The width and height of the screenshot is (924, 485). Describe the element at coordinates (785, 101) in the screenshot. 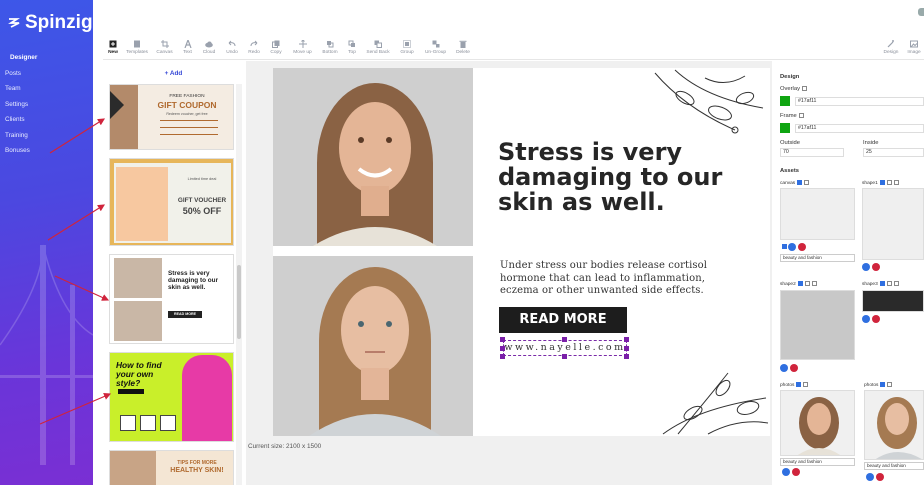

I see `overlay-color-swatch` at that location.